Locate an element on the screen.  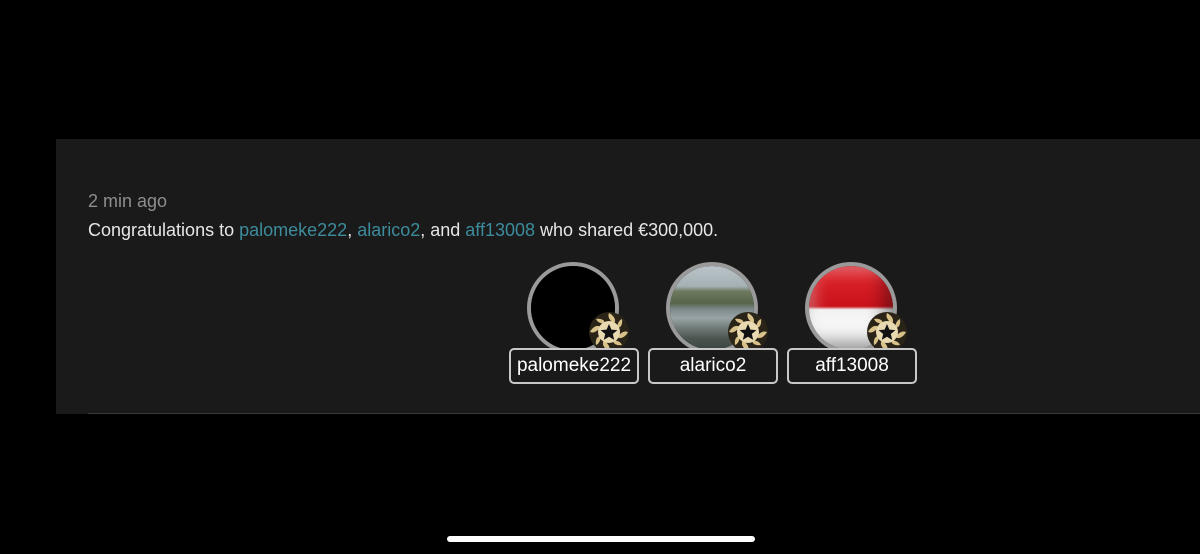
home-indicator is located at coordinates (601, 539).